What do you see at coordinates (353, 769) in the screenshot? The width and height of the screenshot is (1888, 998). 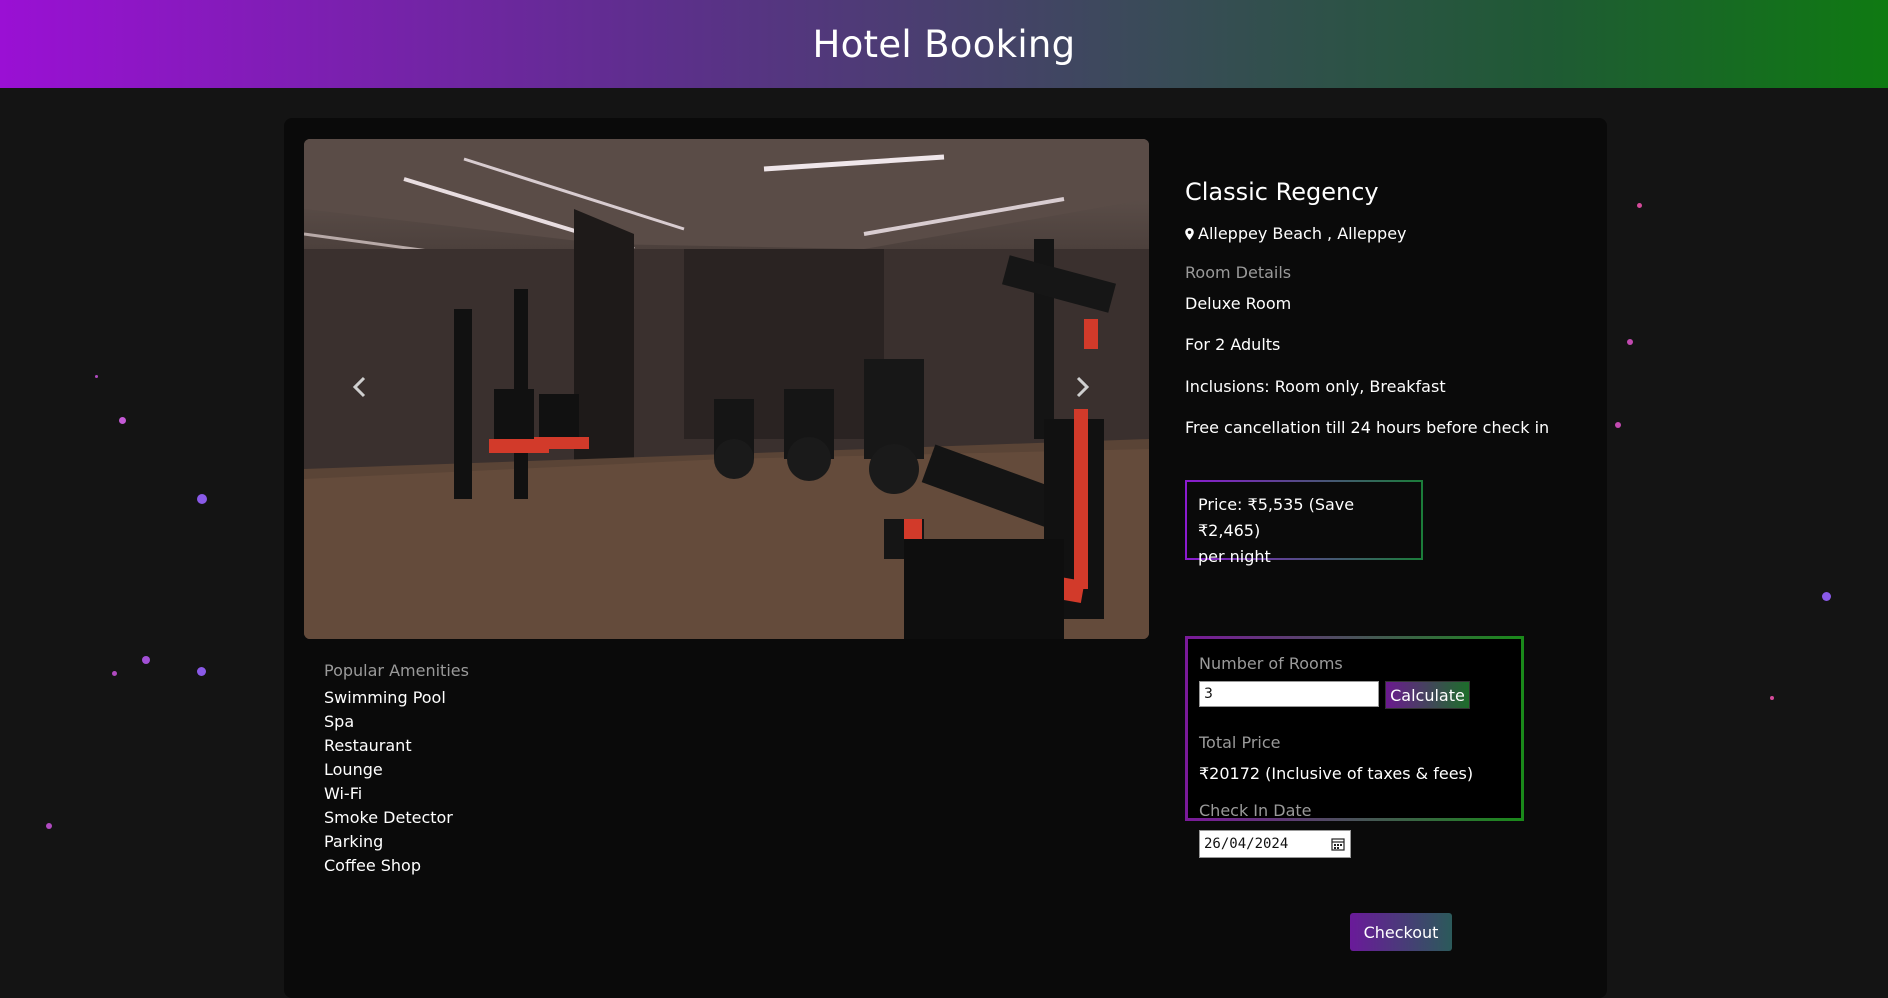 I see `amenity-item: Lounge` at bounding box center [353, 769].